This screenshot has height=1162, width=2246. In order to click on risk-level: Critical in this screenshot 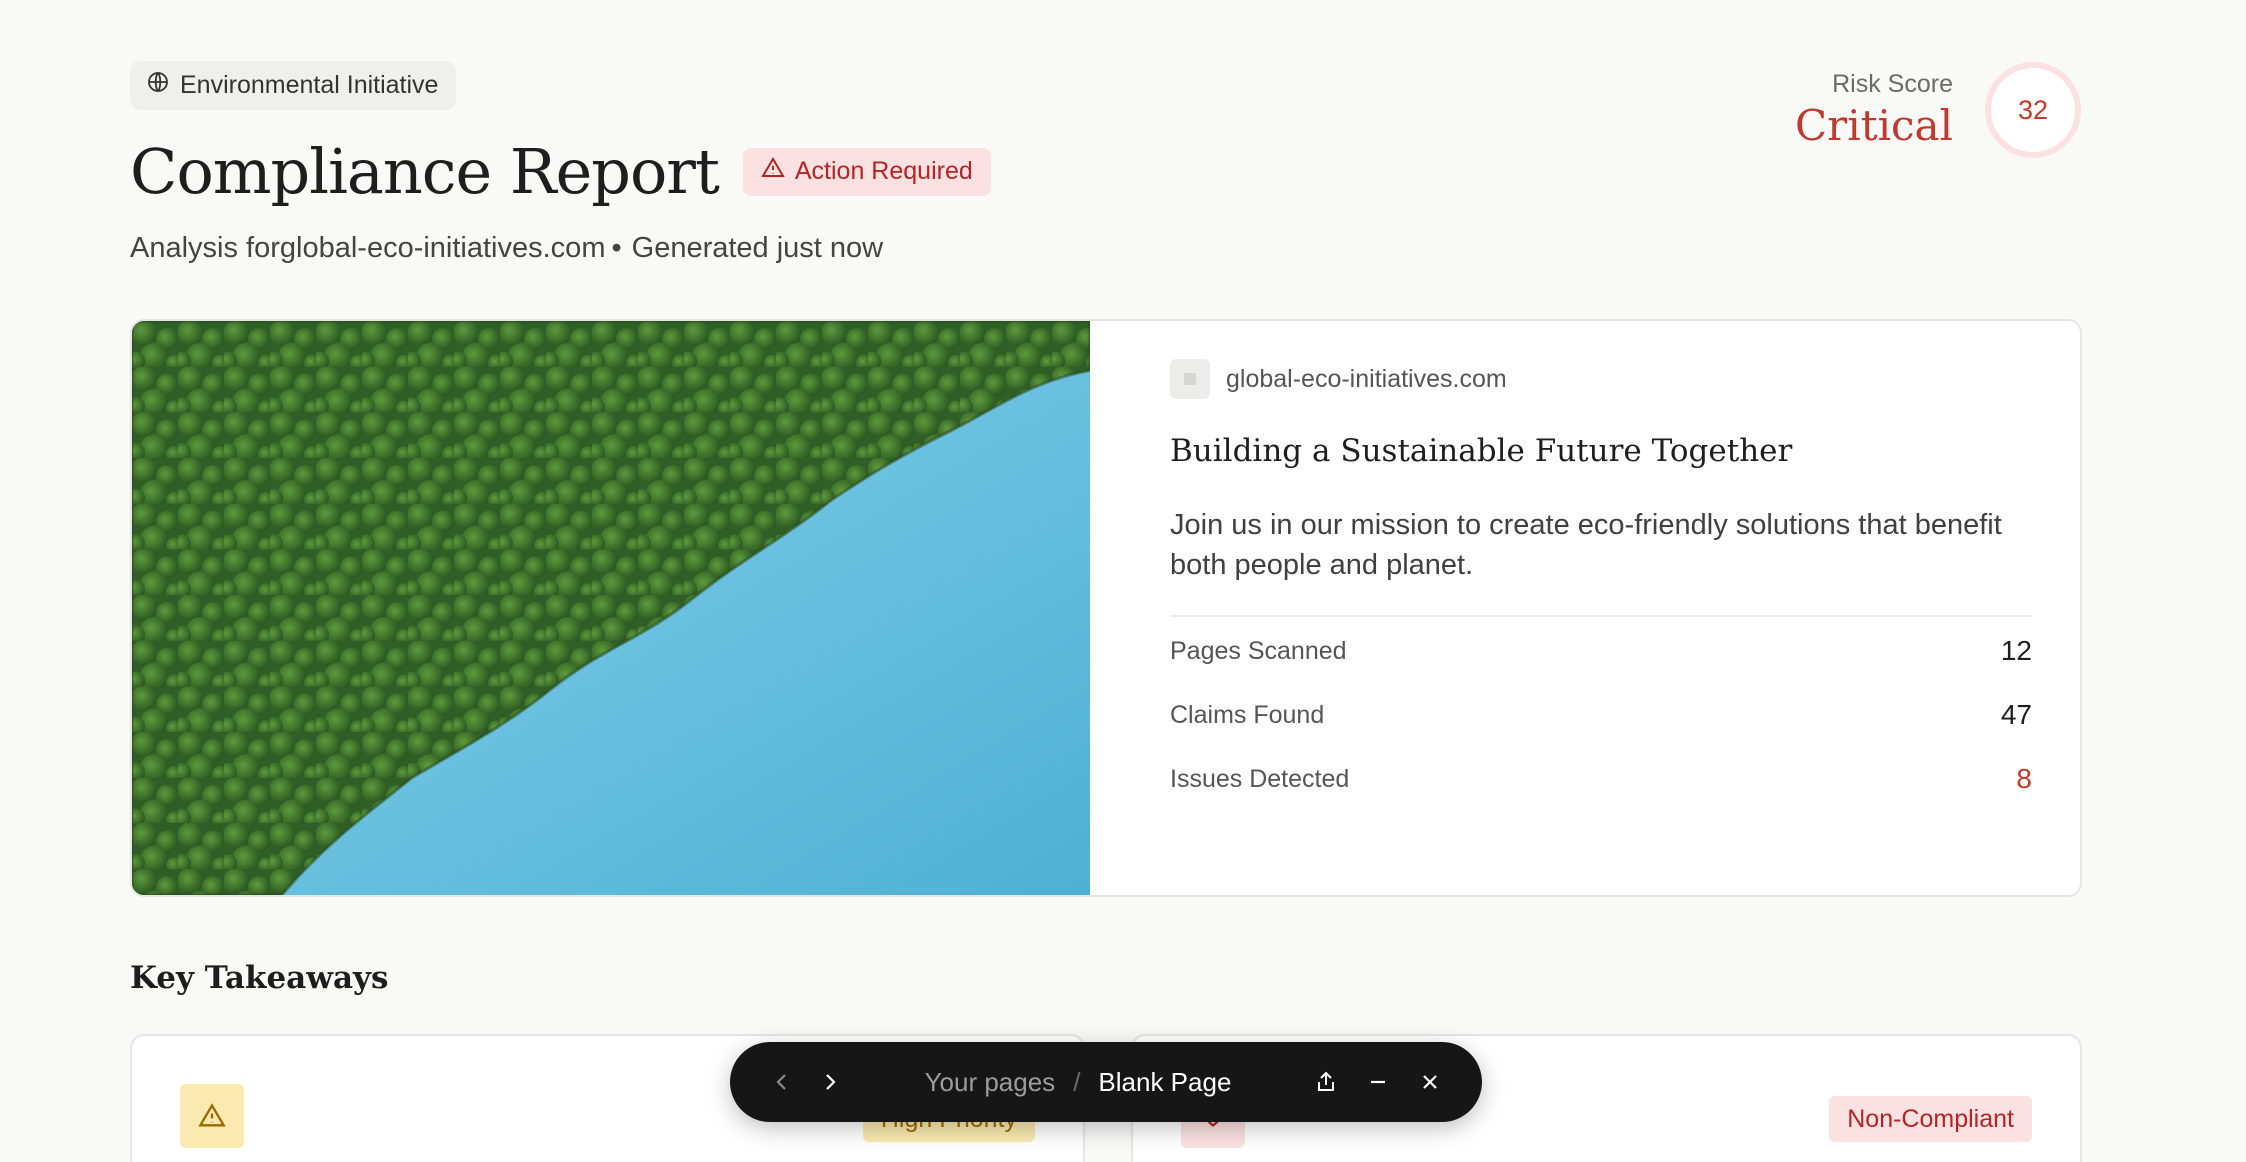, I will do `click(1874, 125)`.